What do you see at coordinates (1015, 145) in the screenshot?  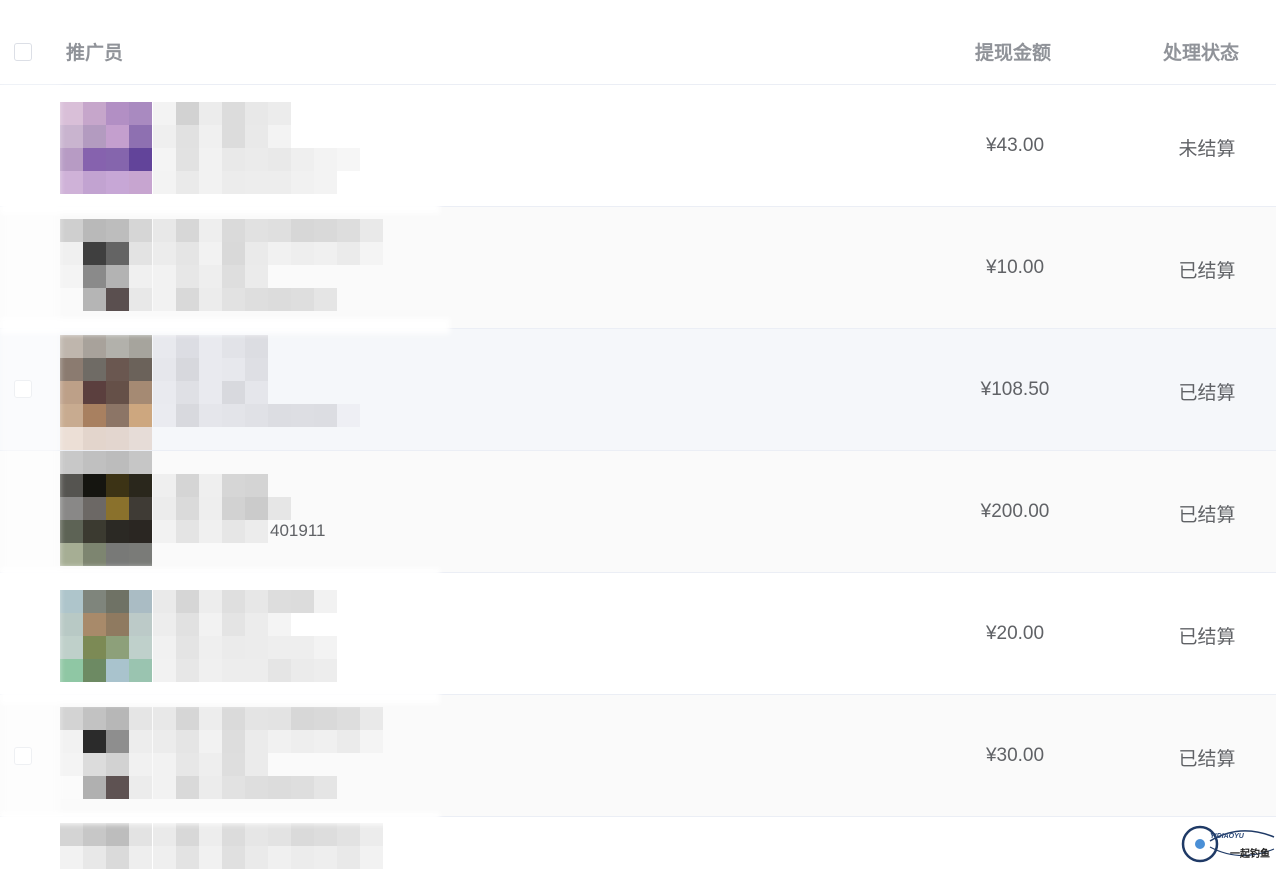 I see `amount-cell: ¥43.00` at bounding box center [1015, 145].